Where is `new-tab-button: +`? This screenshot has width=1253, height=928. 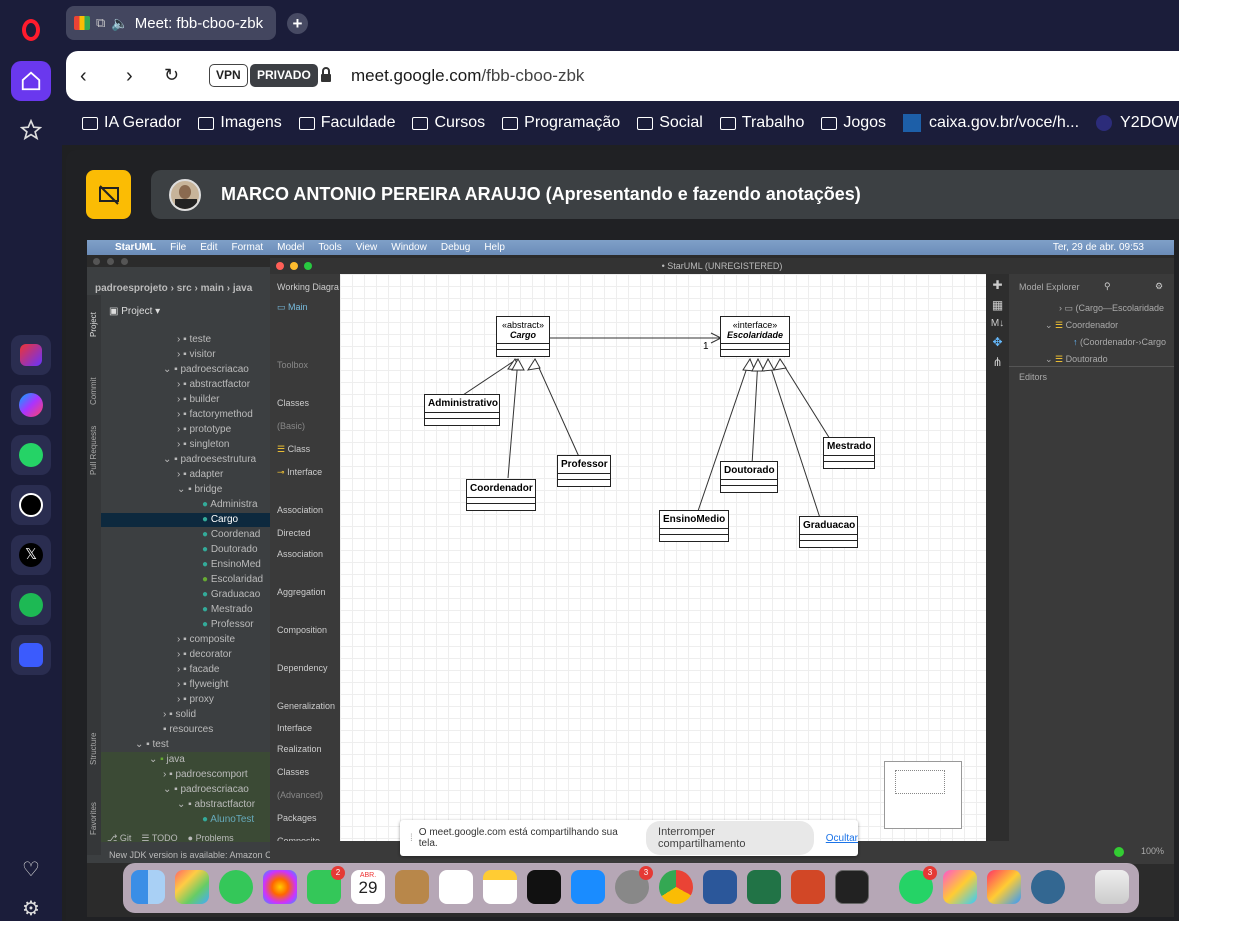
new-tab-button: + is located at coordinates (297, 23).